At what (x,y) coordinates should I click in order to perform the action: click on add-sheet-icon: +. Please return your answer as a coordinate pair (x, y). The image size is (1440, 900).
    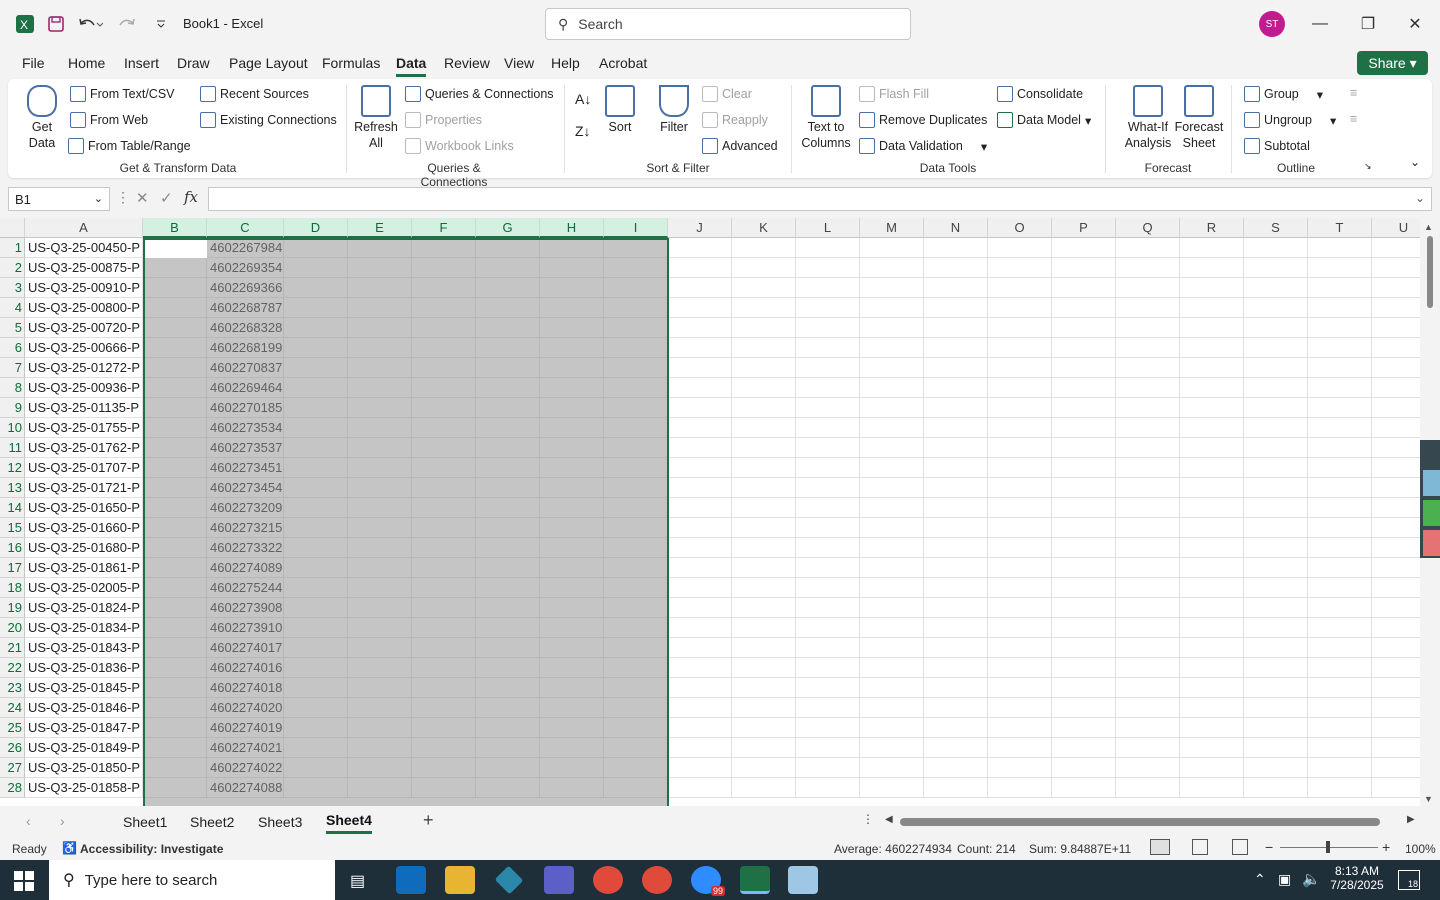
    Looking at the image, I should click on (428, 820).